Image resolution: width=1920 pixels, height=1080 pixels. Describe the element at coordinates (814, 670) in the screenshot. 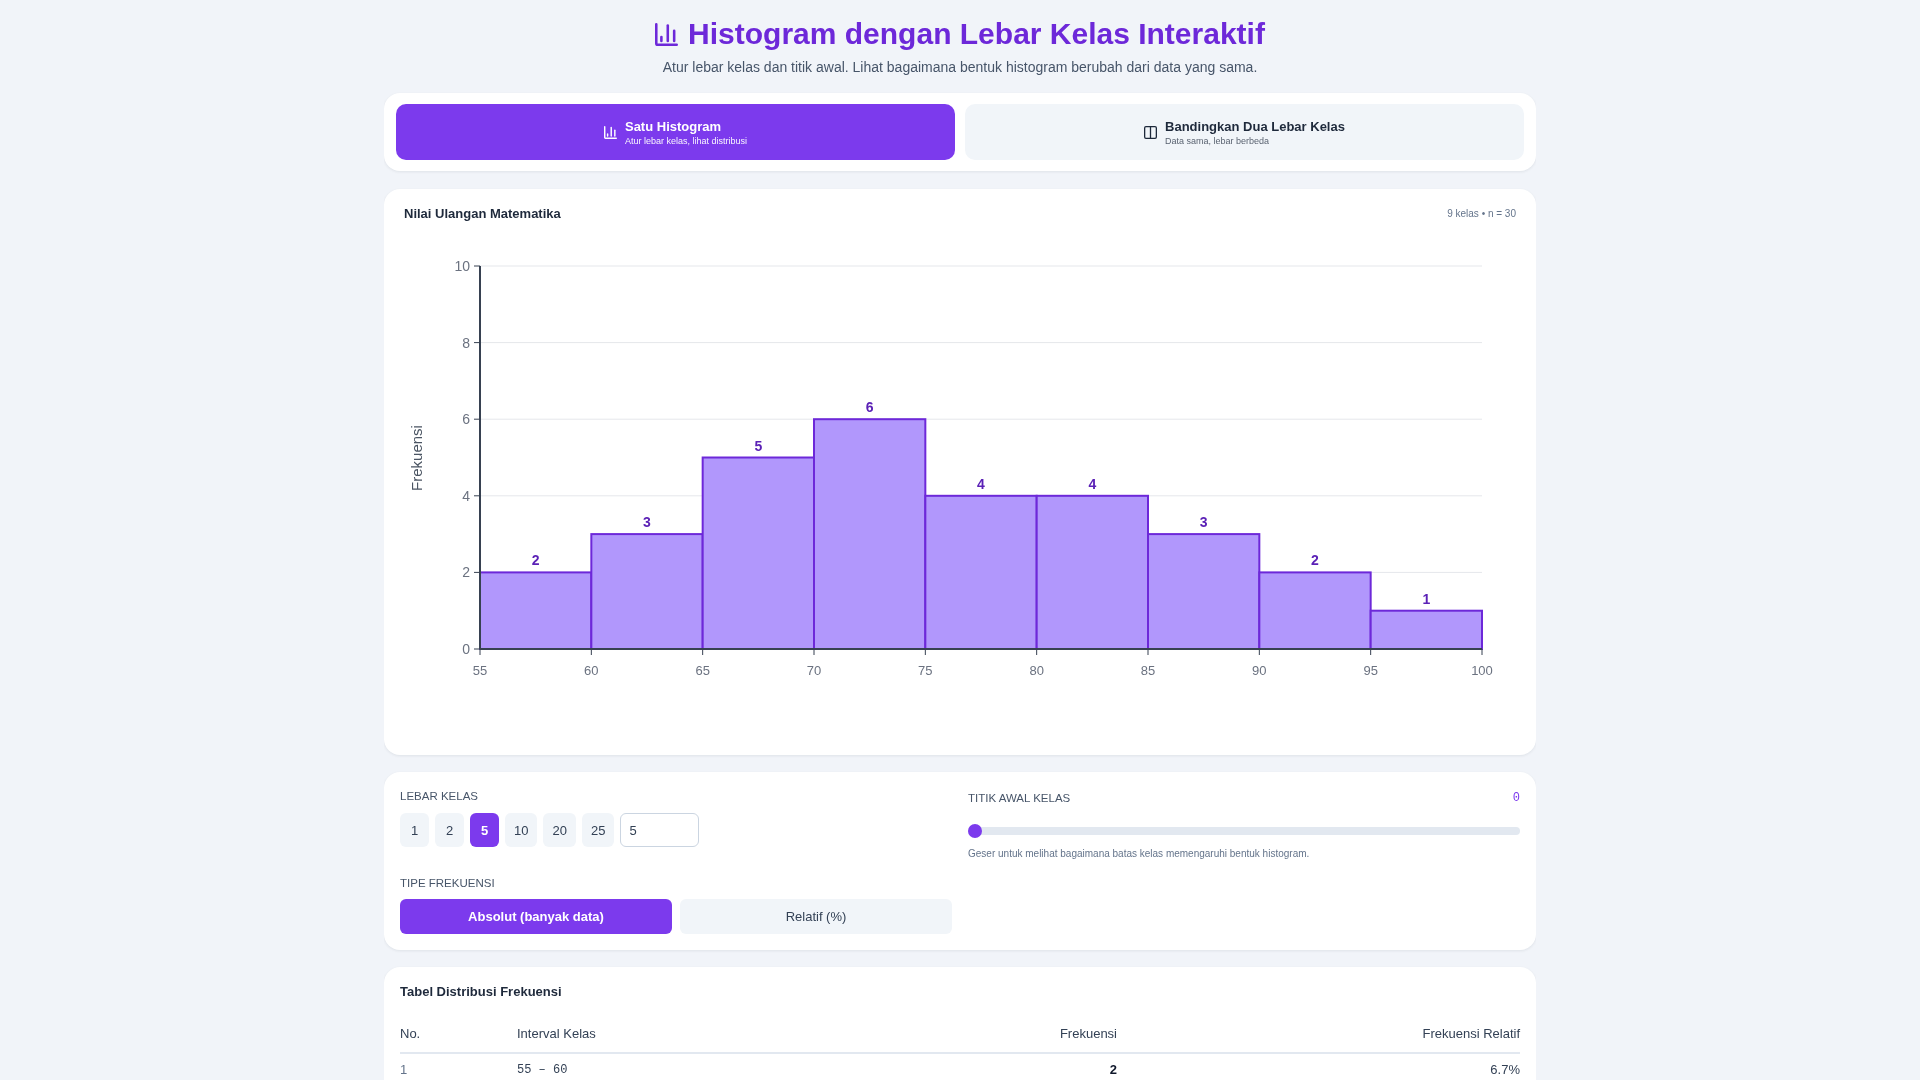

I see `axis-tick-label: 70` at that location.